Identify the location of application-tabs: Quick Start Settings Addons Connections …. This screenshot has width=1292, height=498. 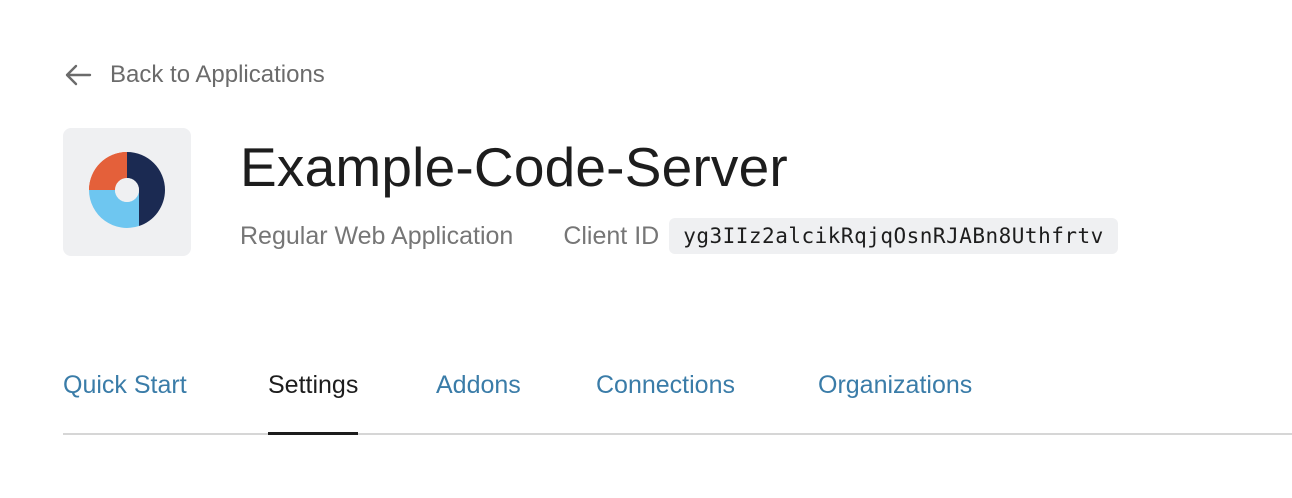
(677, 397).